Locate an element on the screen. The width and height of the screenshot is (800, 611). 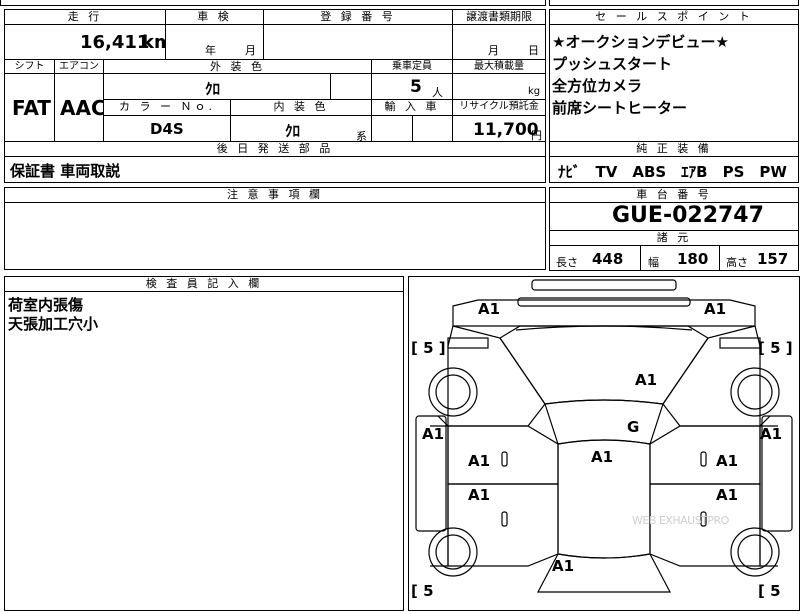
notes-cell is located at coordinates (275, 236).